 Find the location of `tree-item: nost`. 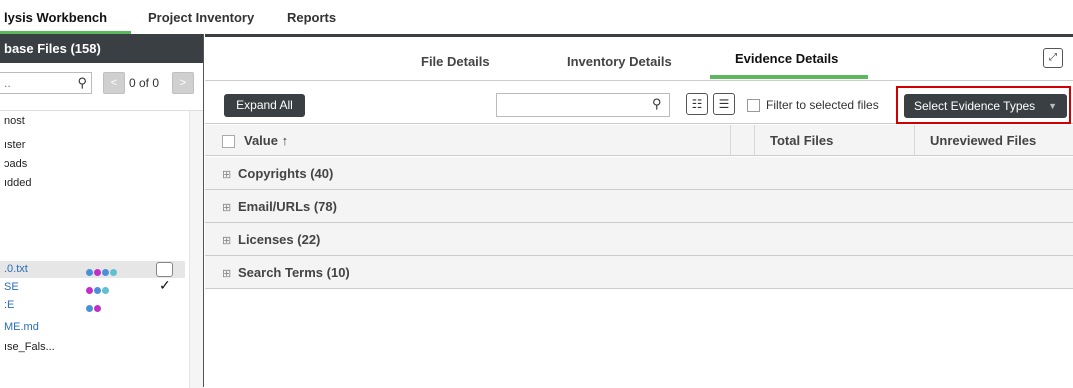

tree-item: nost is located at coordinates (14, 121).